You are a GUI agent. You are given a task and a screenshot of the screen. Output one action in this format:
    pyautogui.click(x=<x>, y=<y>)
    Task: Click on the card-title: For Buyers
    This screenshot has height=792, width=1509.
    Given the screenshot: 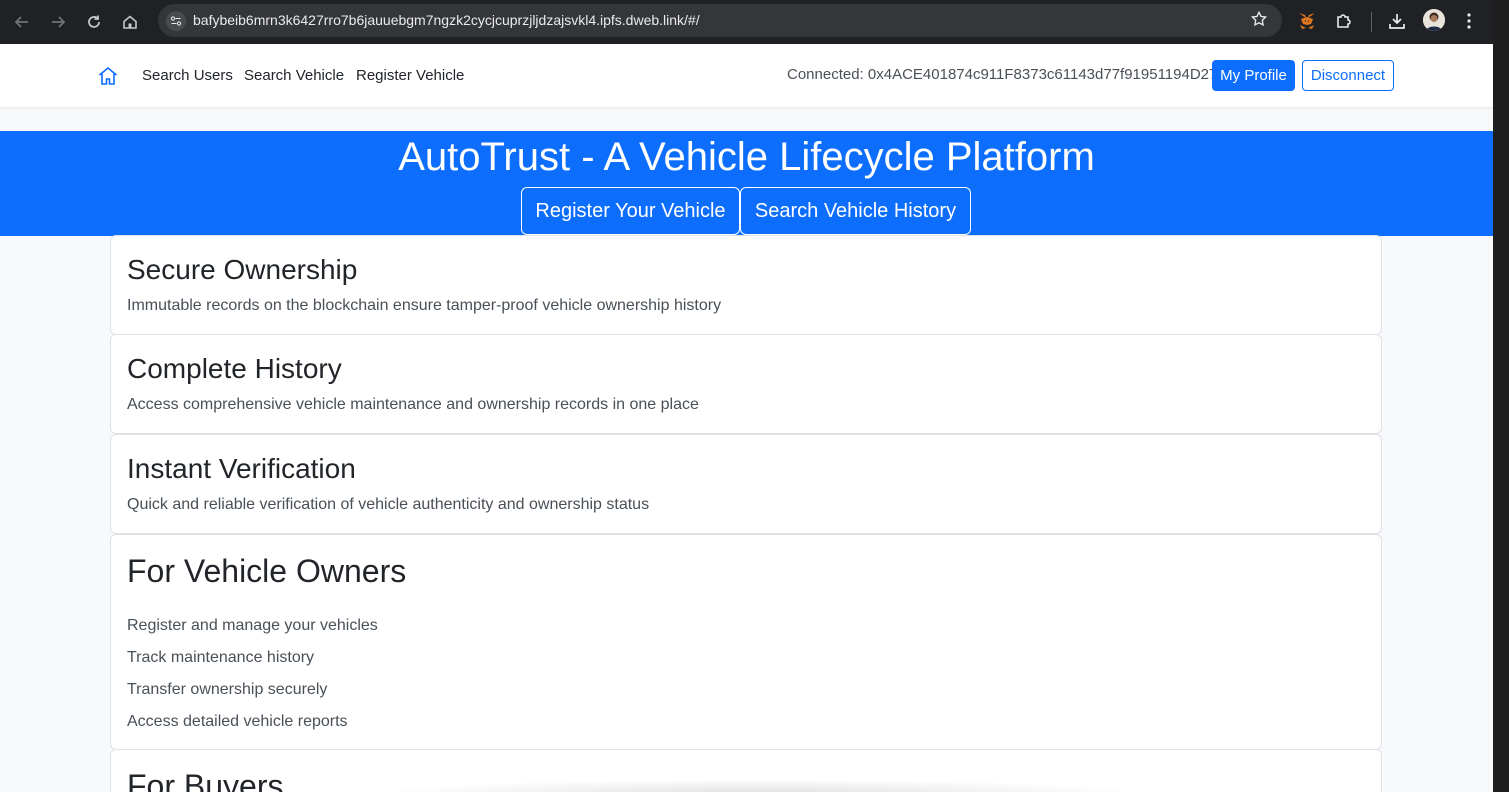 What is the action you would take?
    pyautogui.click(x=205, y=780)
    